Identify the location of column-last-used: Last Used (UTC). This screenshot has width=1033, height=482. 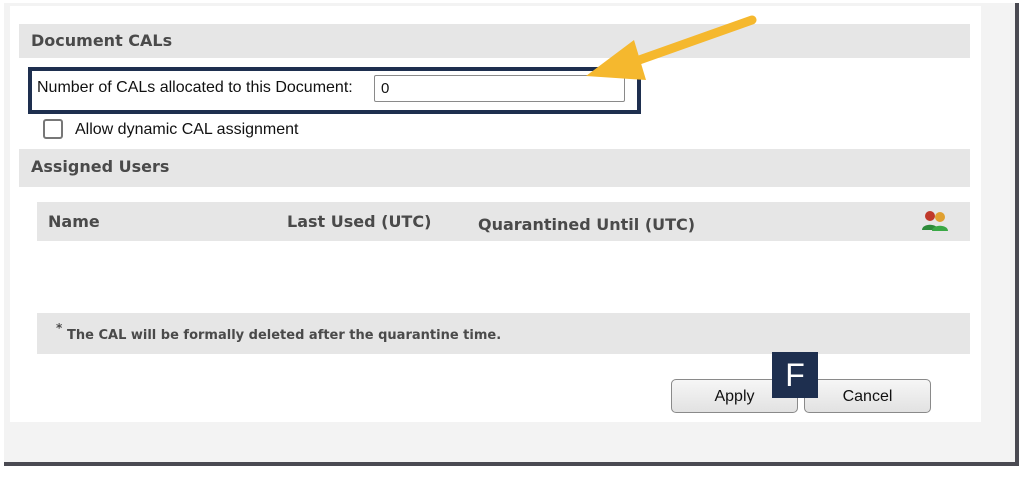
(359, 222).